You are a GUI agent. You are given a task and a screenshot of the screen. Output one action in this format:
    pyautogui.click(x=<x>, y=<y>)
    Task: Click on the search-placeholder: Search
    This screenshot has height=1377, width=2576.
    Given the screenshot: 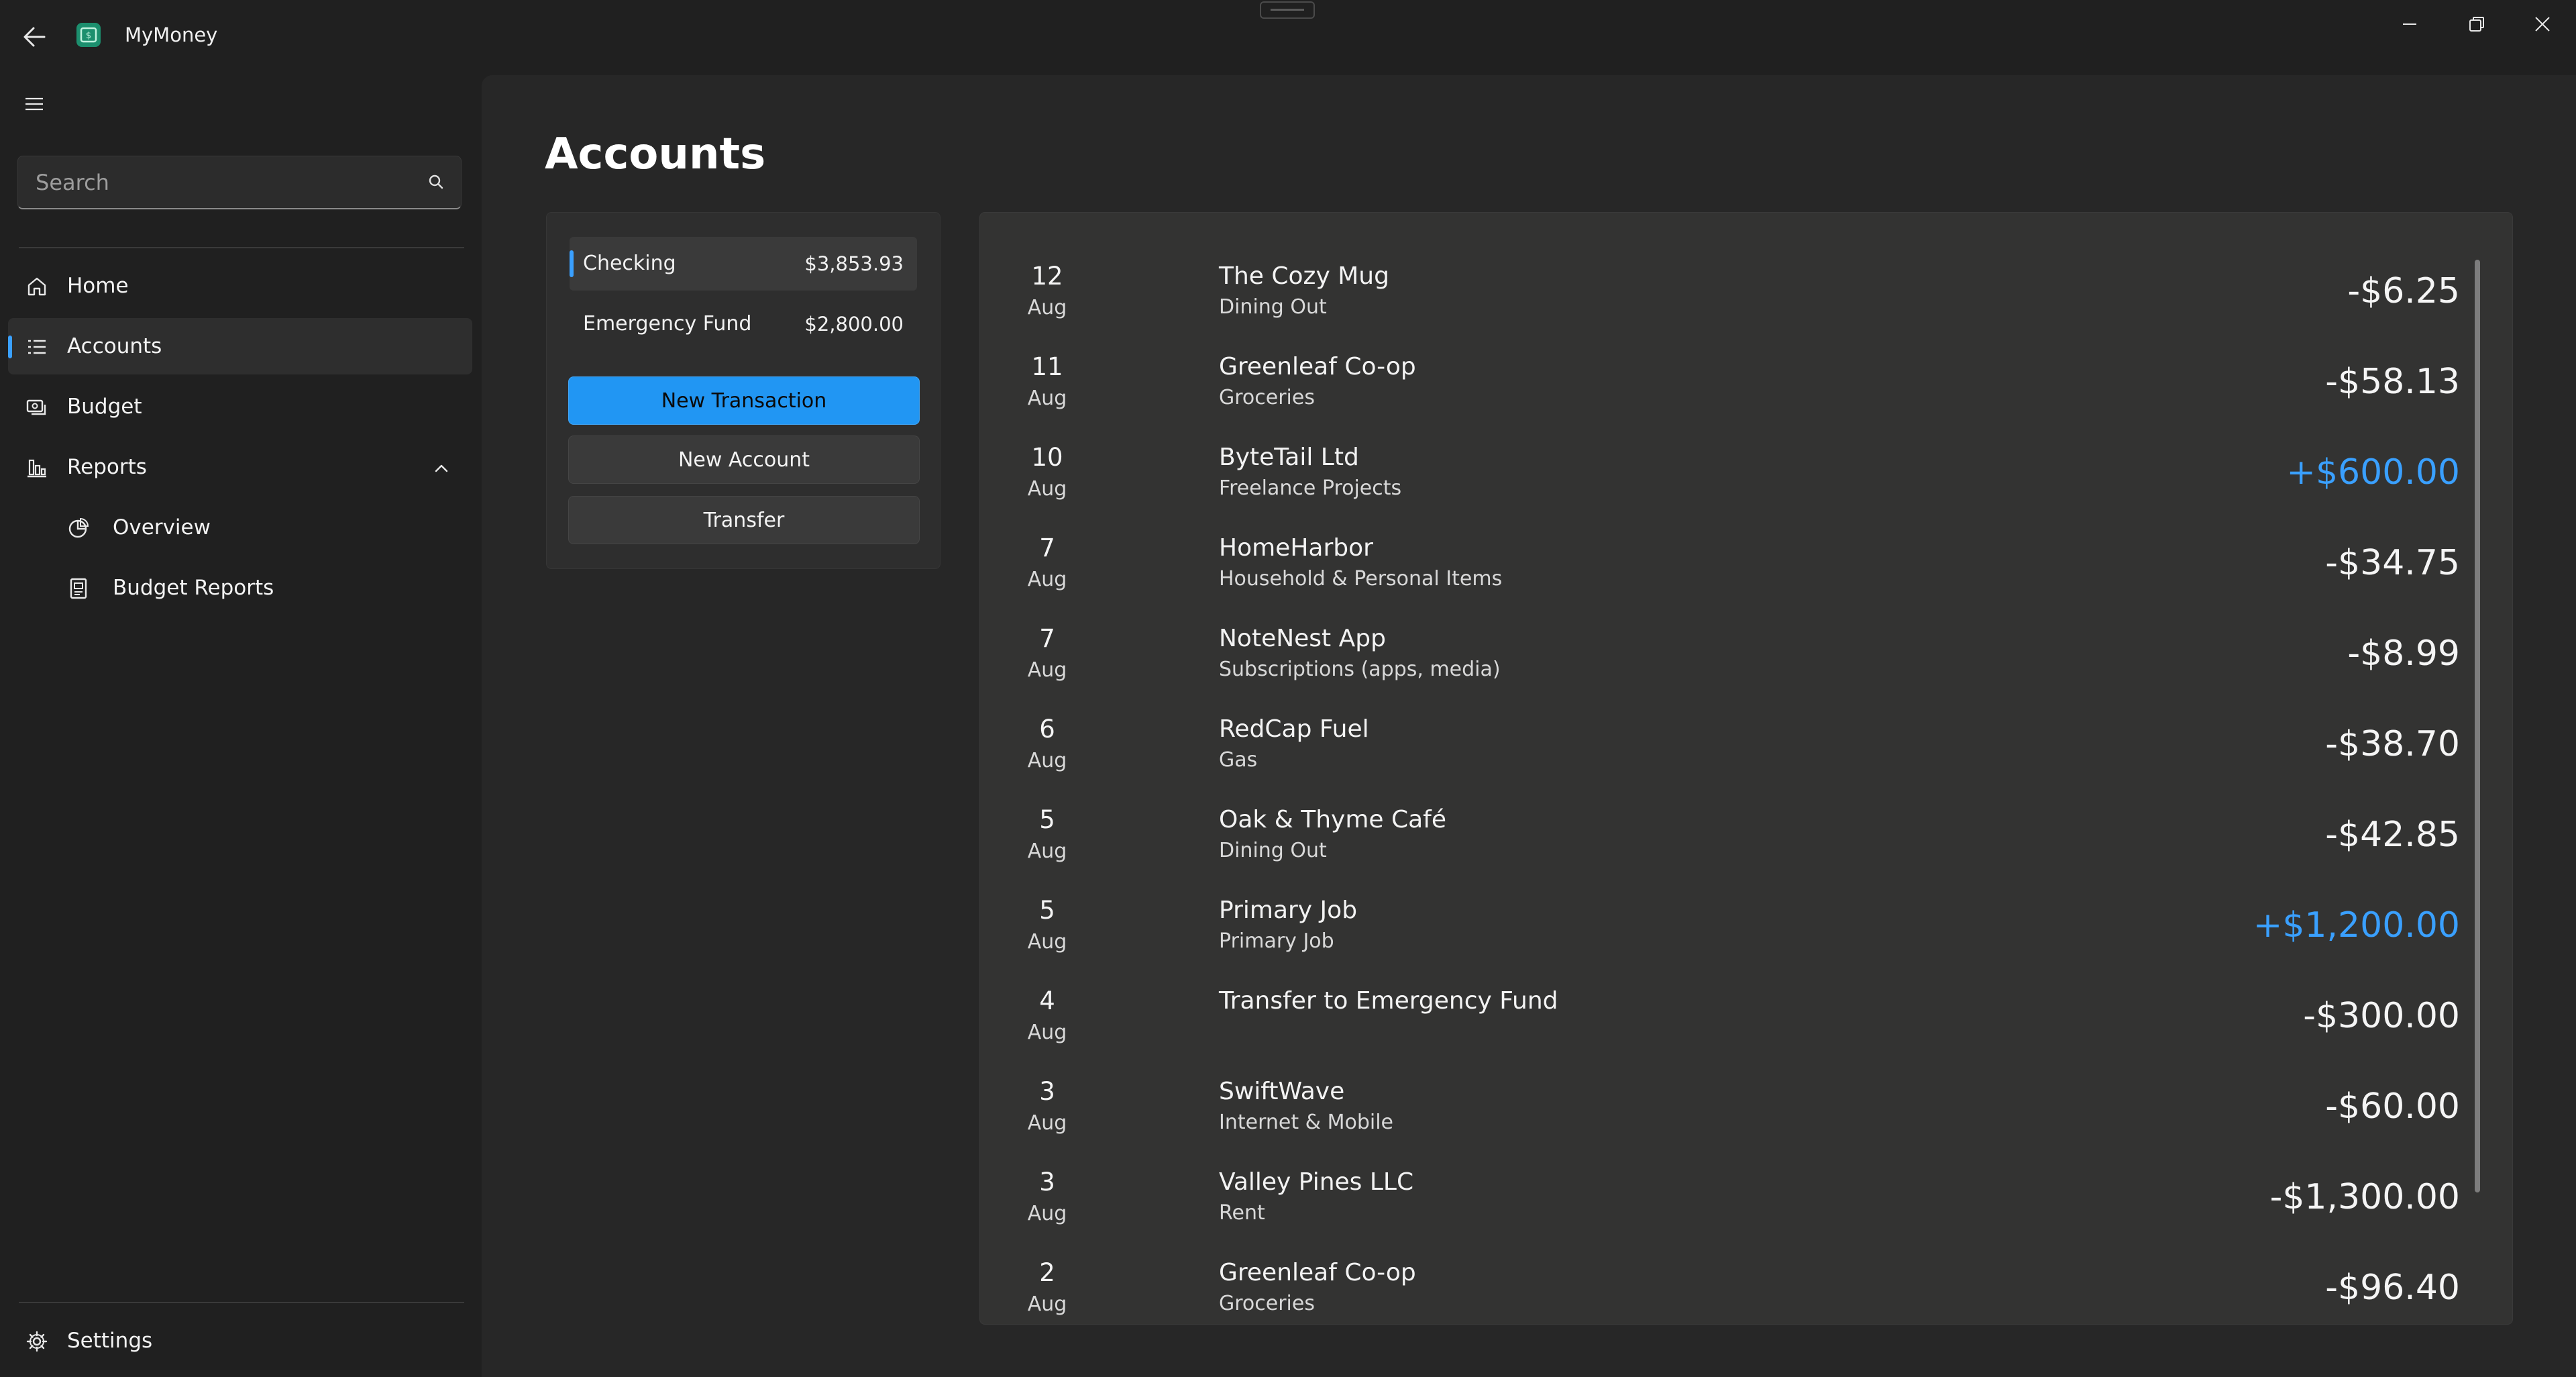 What is the action you would take?
    pyautogui.click(x=72, y=182)
    